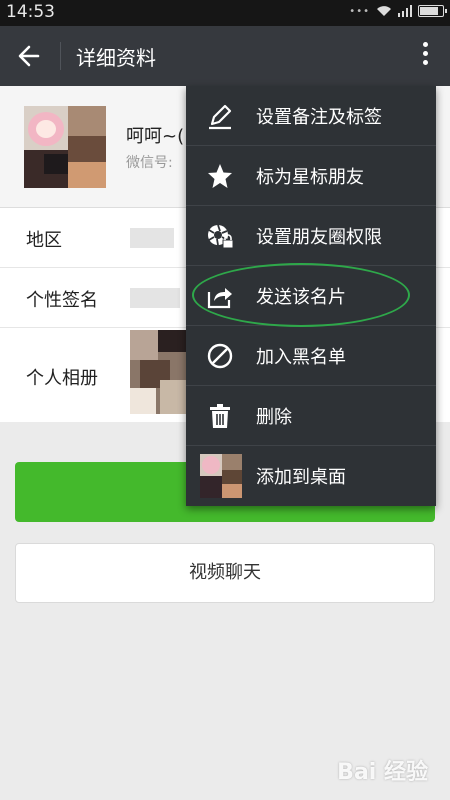 The width and height of the screenshot is (450, 800). I want to click on title-divider, so click(60, 56).